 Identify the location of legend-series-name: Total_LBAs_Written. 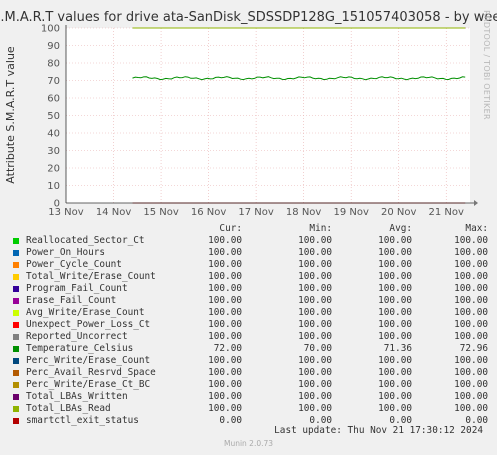
(77, 396).